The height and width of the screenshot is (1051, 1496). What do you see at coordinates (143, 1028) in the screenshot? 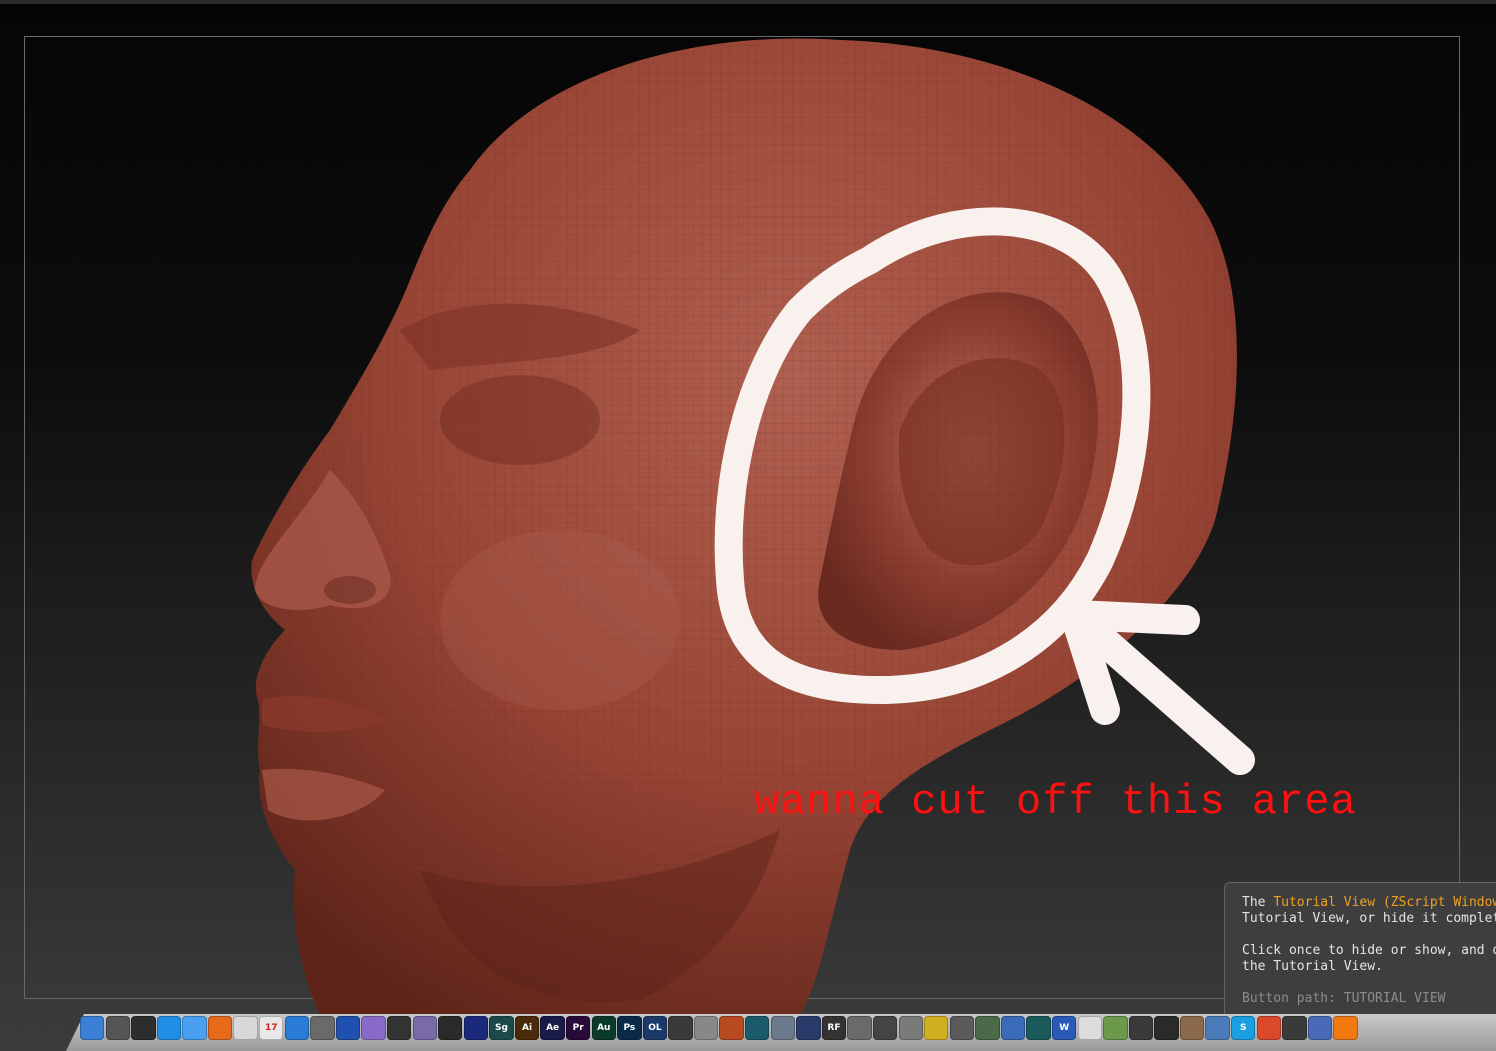
I see `dashboard-icon` at bounding box center [143, 1028].